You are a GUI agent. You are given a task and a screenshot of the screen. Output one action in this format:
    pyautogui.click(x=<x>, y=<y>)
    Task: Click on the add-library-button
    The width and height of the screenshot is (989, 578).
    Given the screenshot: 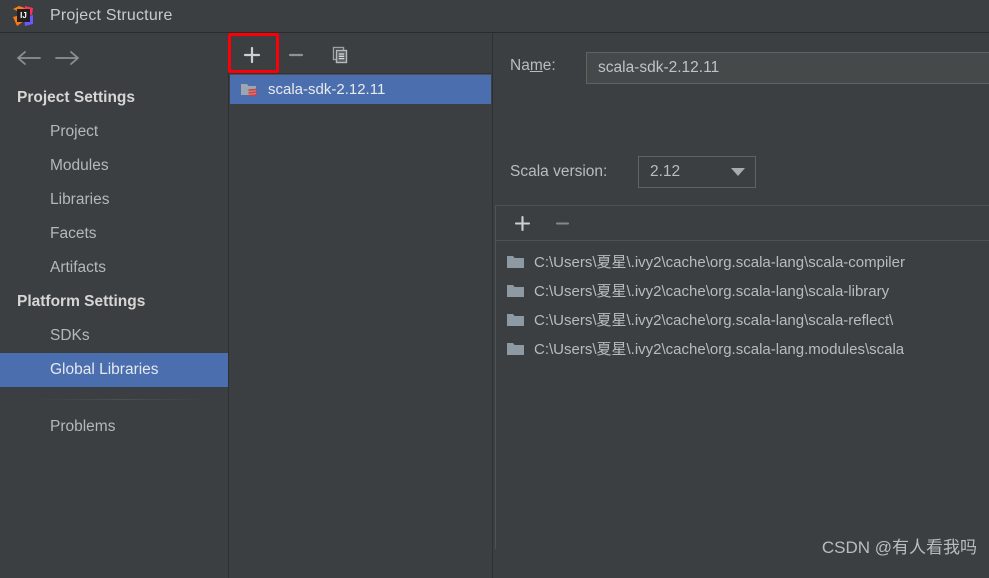 What is the action you would take?
    pyautogui.click(x=252, y=55)
    